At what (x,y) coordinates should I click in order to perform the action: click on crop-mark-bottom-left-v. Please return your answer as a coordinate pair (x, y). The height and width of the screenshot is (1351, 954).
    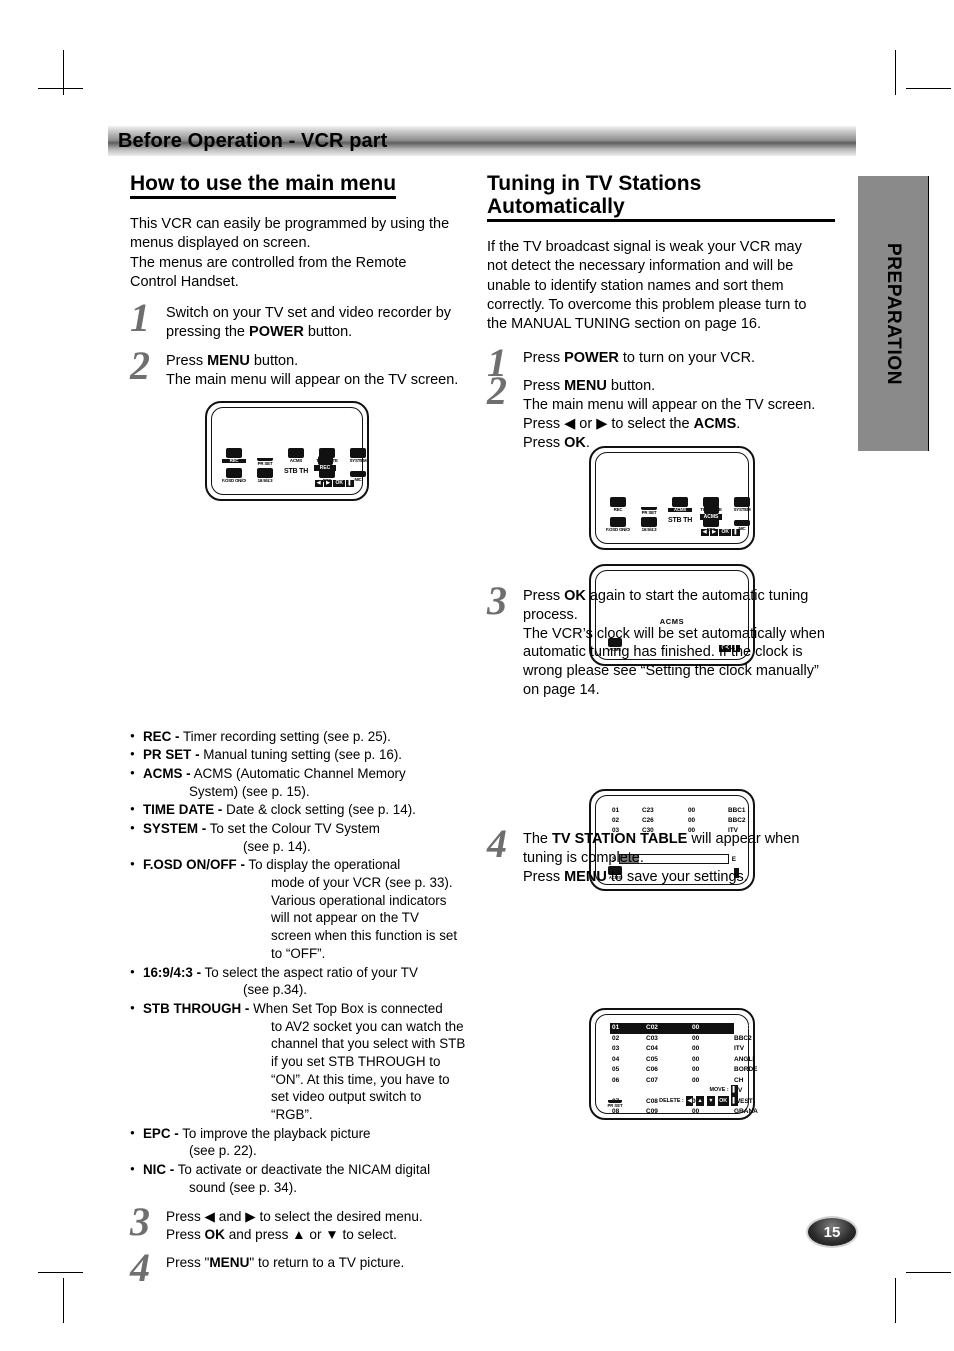
    Looking at the image, I should click on (63, 1300).